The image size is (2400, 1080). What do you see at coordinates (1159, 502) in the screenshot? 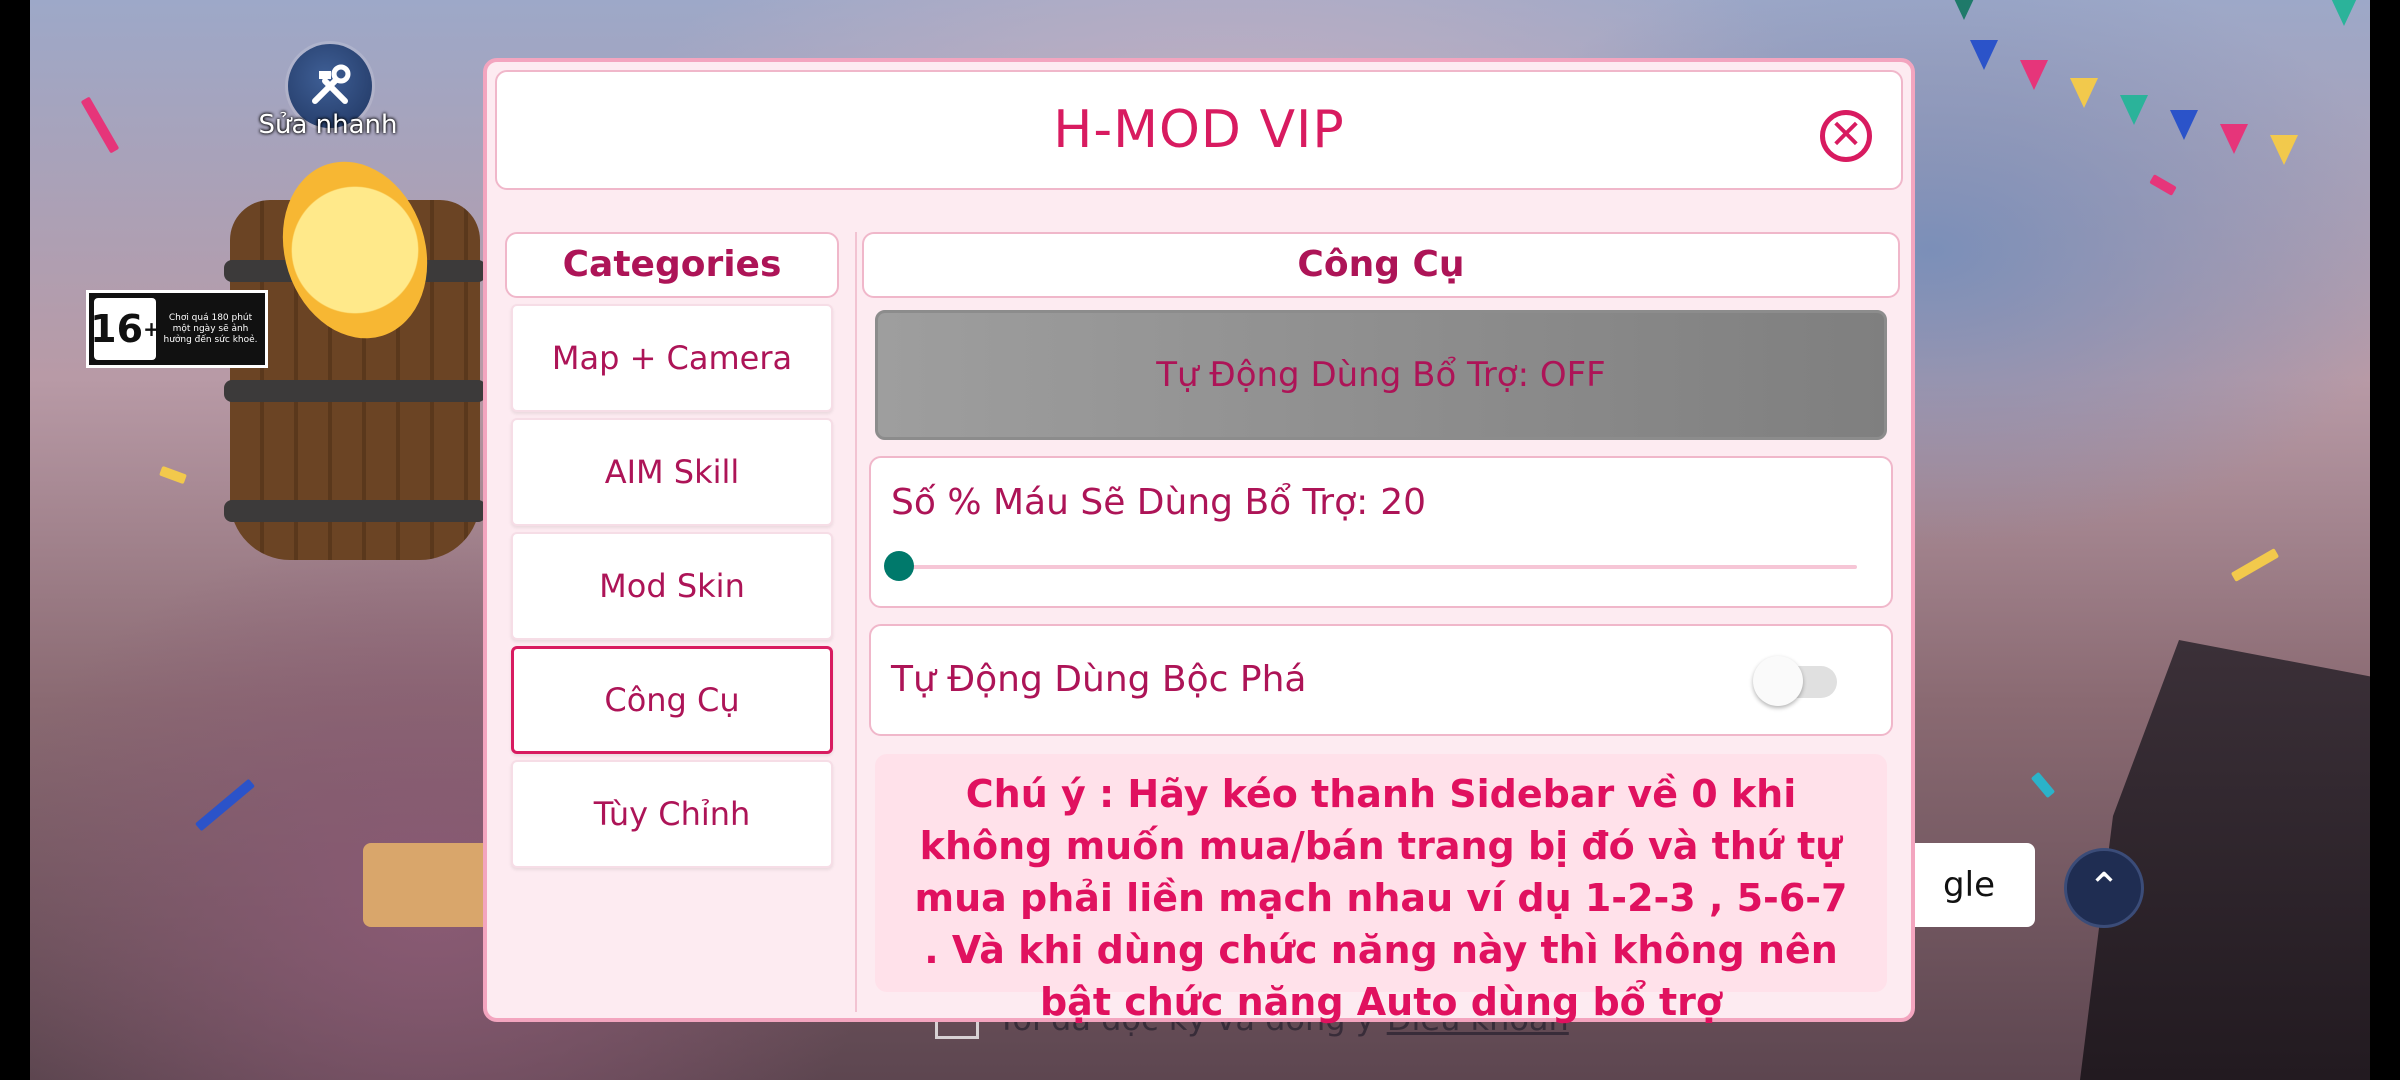
I see `hp-threshold-label: Số % Máu Sẽ Dùng Bổ Trợ: 20` at bounding box center [1159, 502].